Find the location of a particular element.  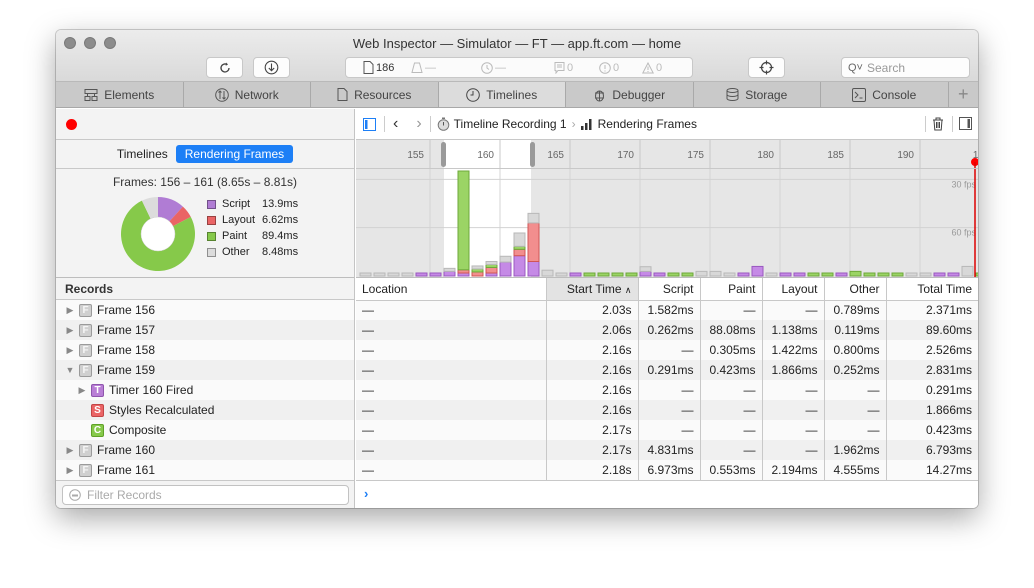

frames-overview: 30 fps 60 fps is located at coordinates (667, 223).